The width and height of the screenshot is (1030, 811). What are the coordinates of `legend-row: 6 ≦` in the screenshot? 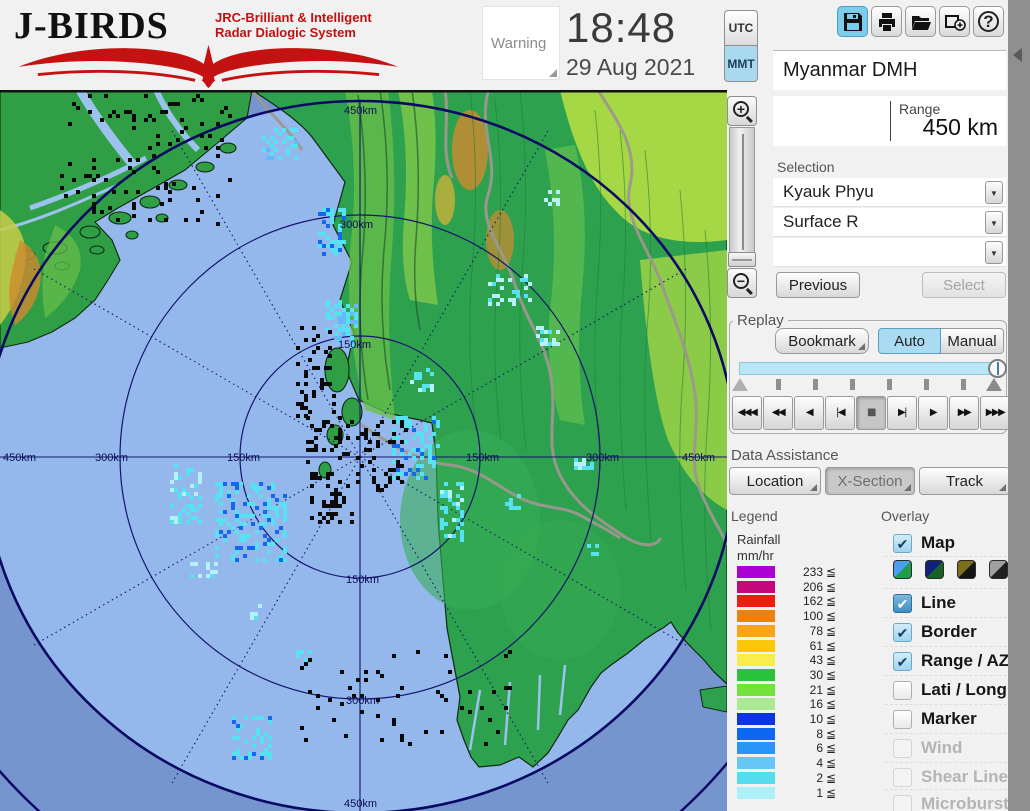 It's located at (792, 748).